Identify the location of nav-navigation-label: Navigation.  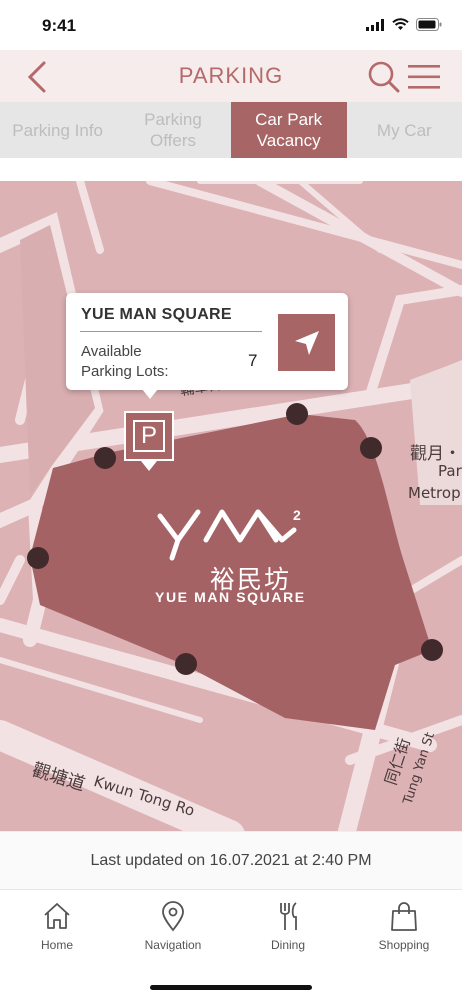
(173, 945).